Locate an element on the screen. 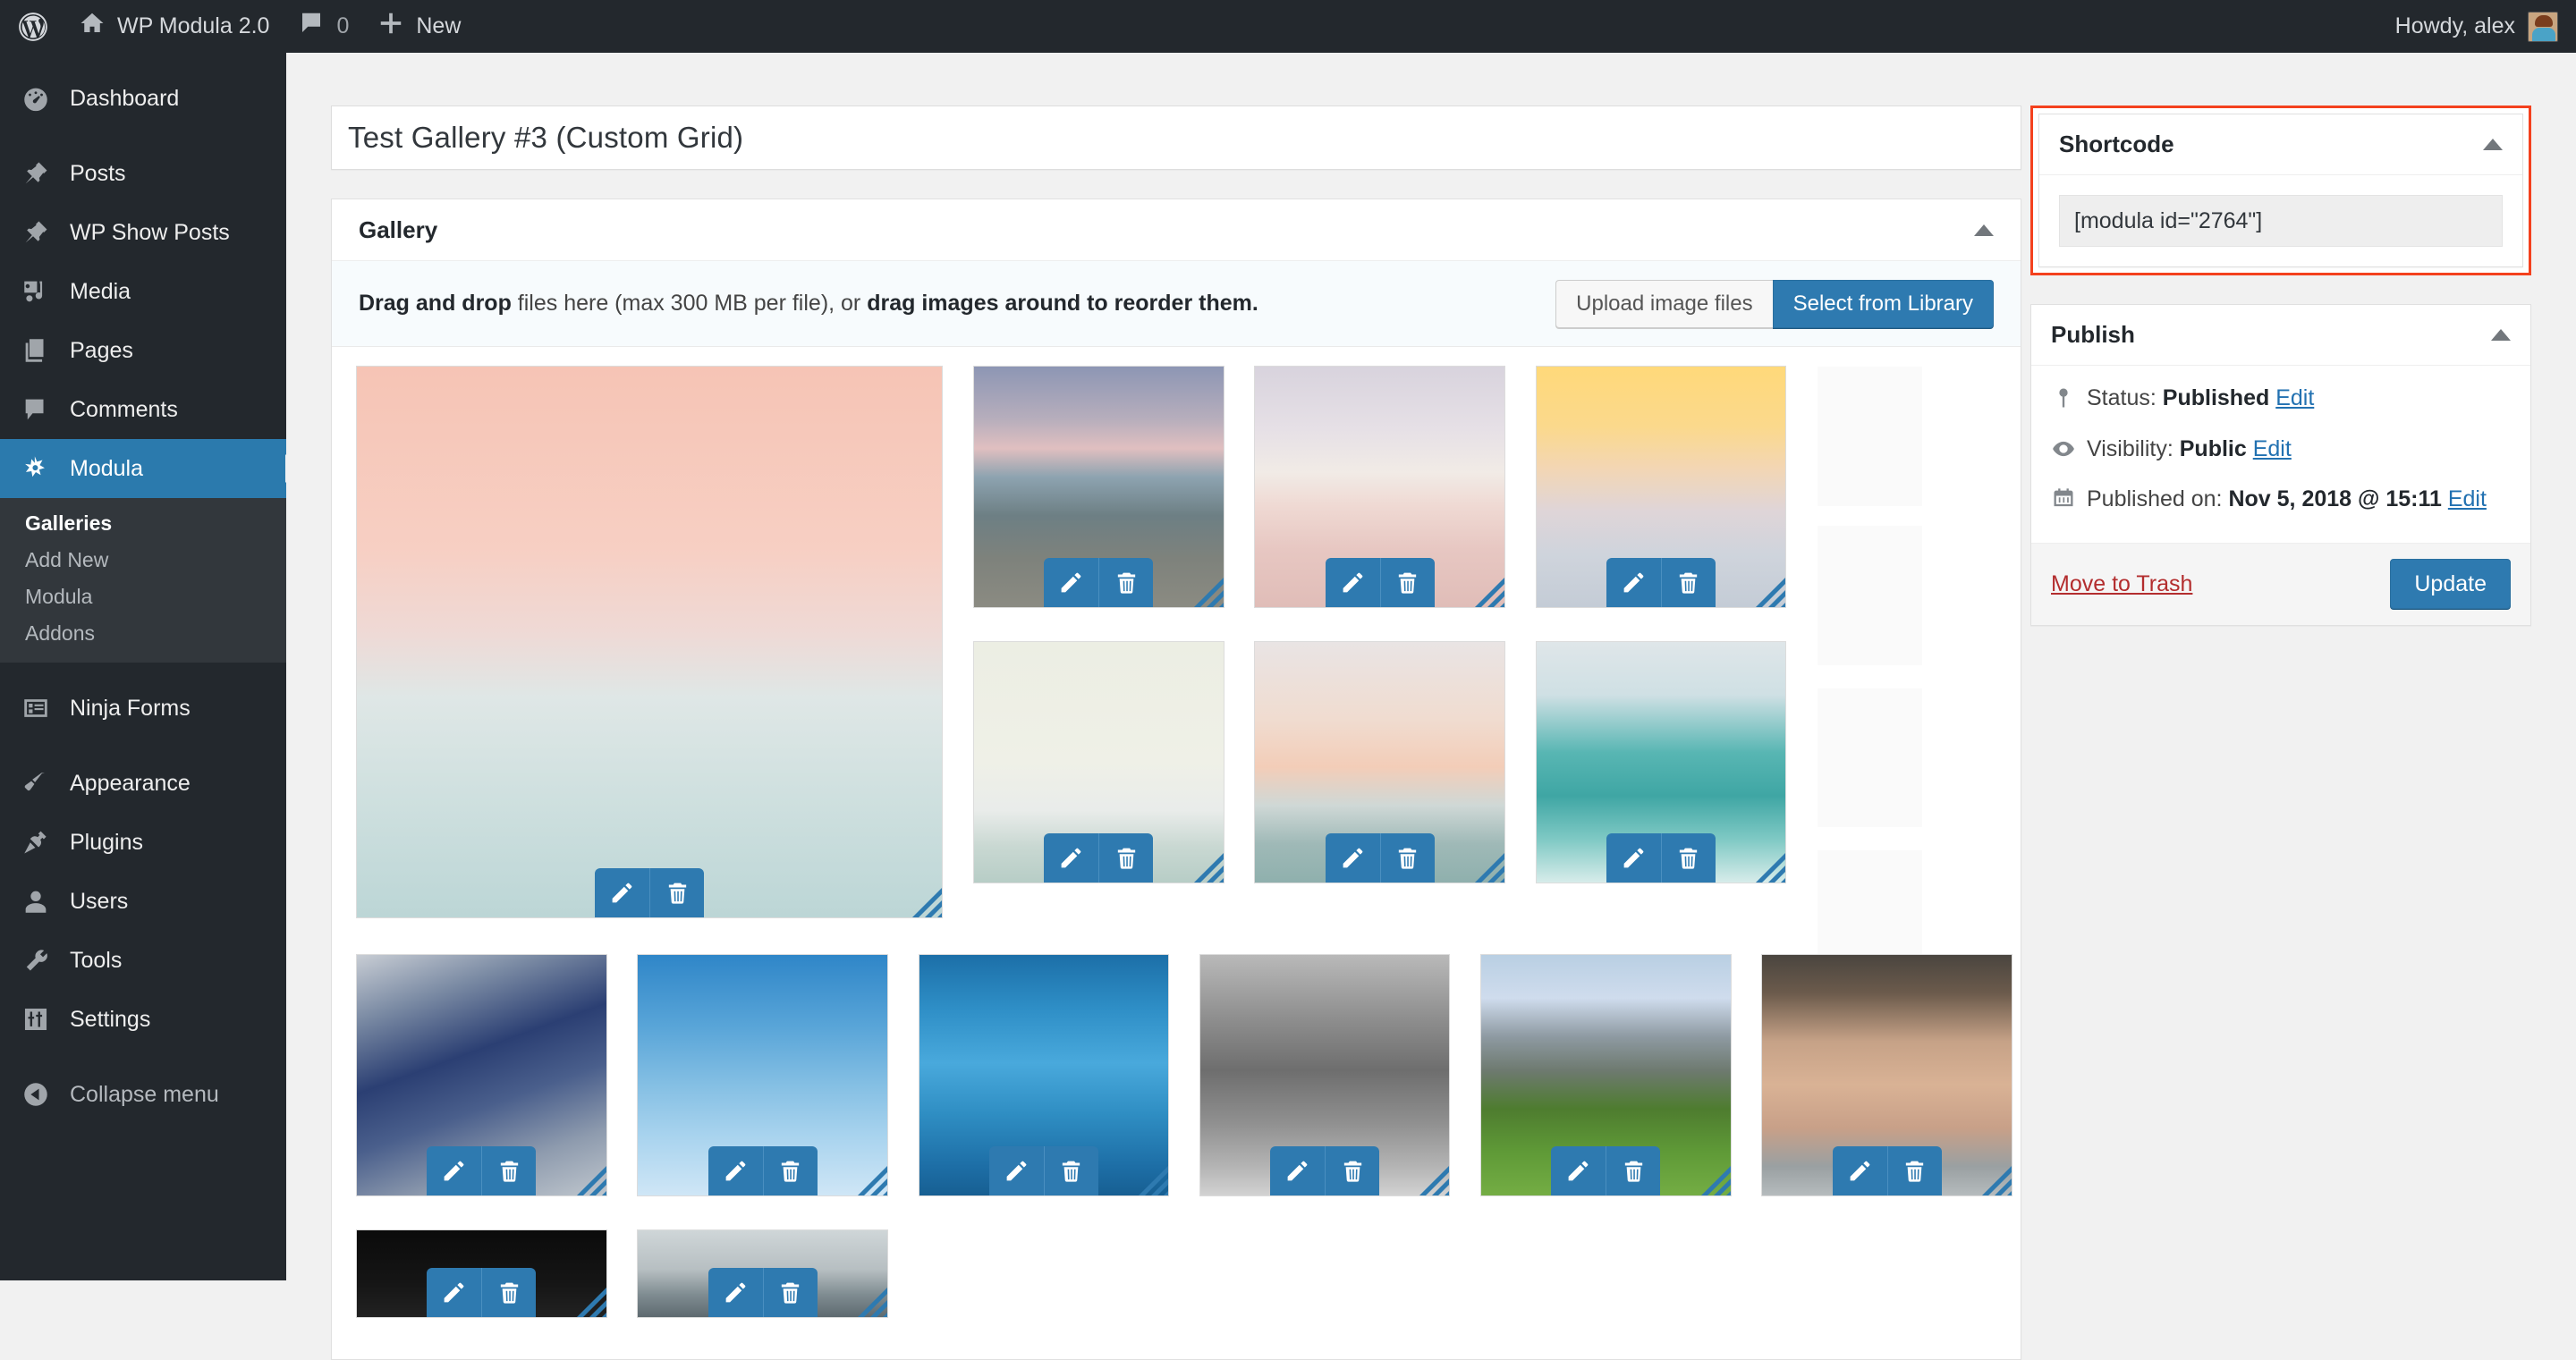 The image size is (2576, 1360). new-label: New is located at coordinates (439, 26).